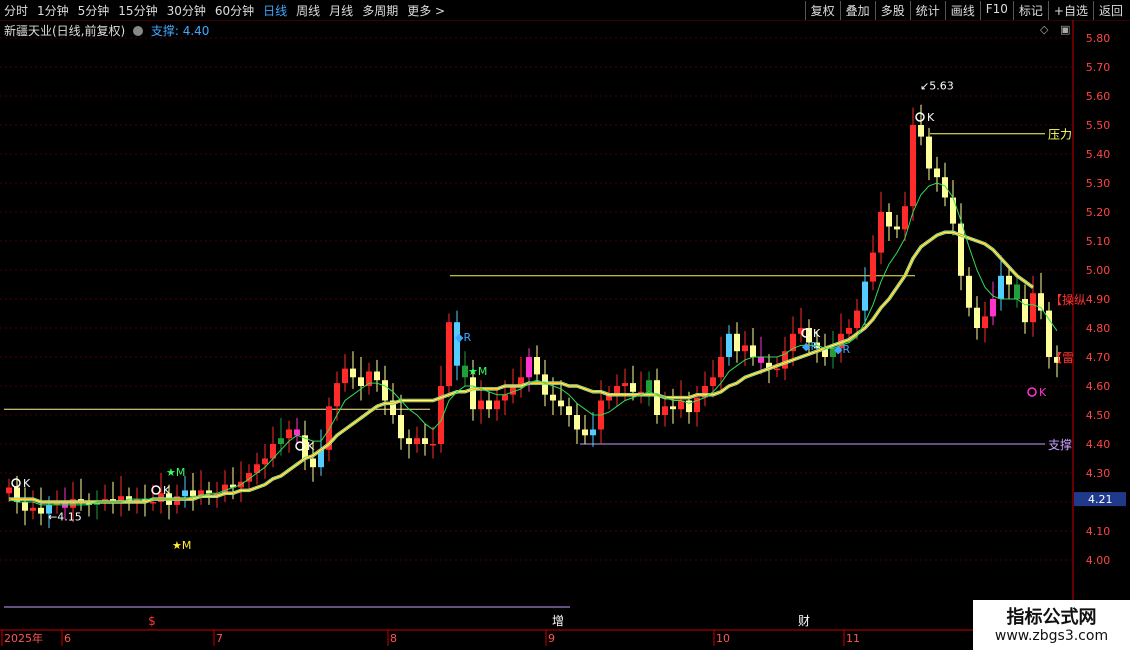 This screenshot has height=650, width=1130. Describe the element at coordinates (1098, 67) in the screenshot. I see `price-tick: 5.70` at that location.